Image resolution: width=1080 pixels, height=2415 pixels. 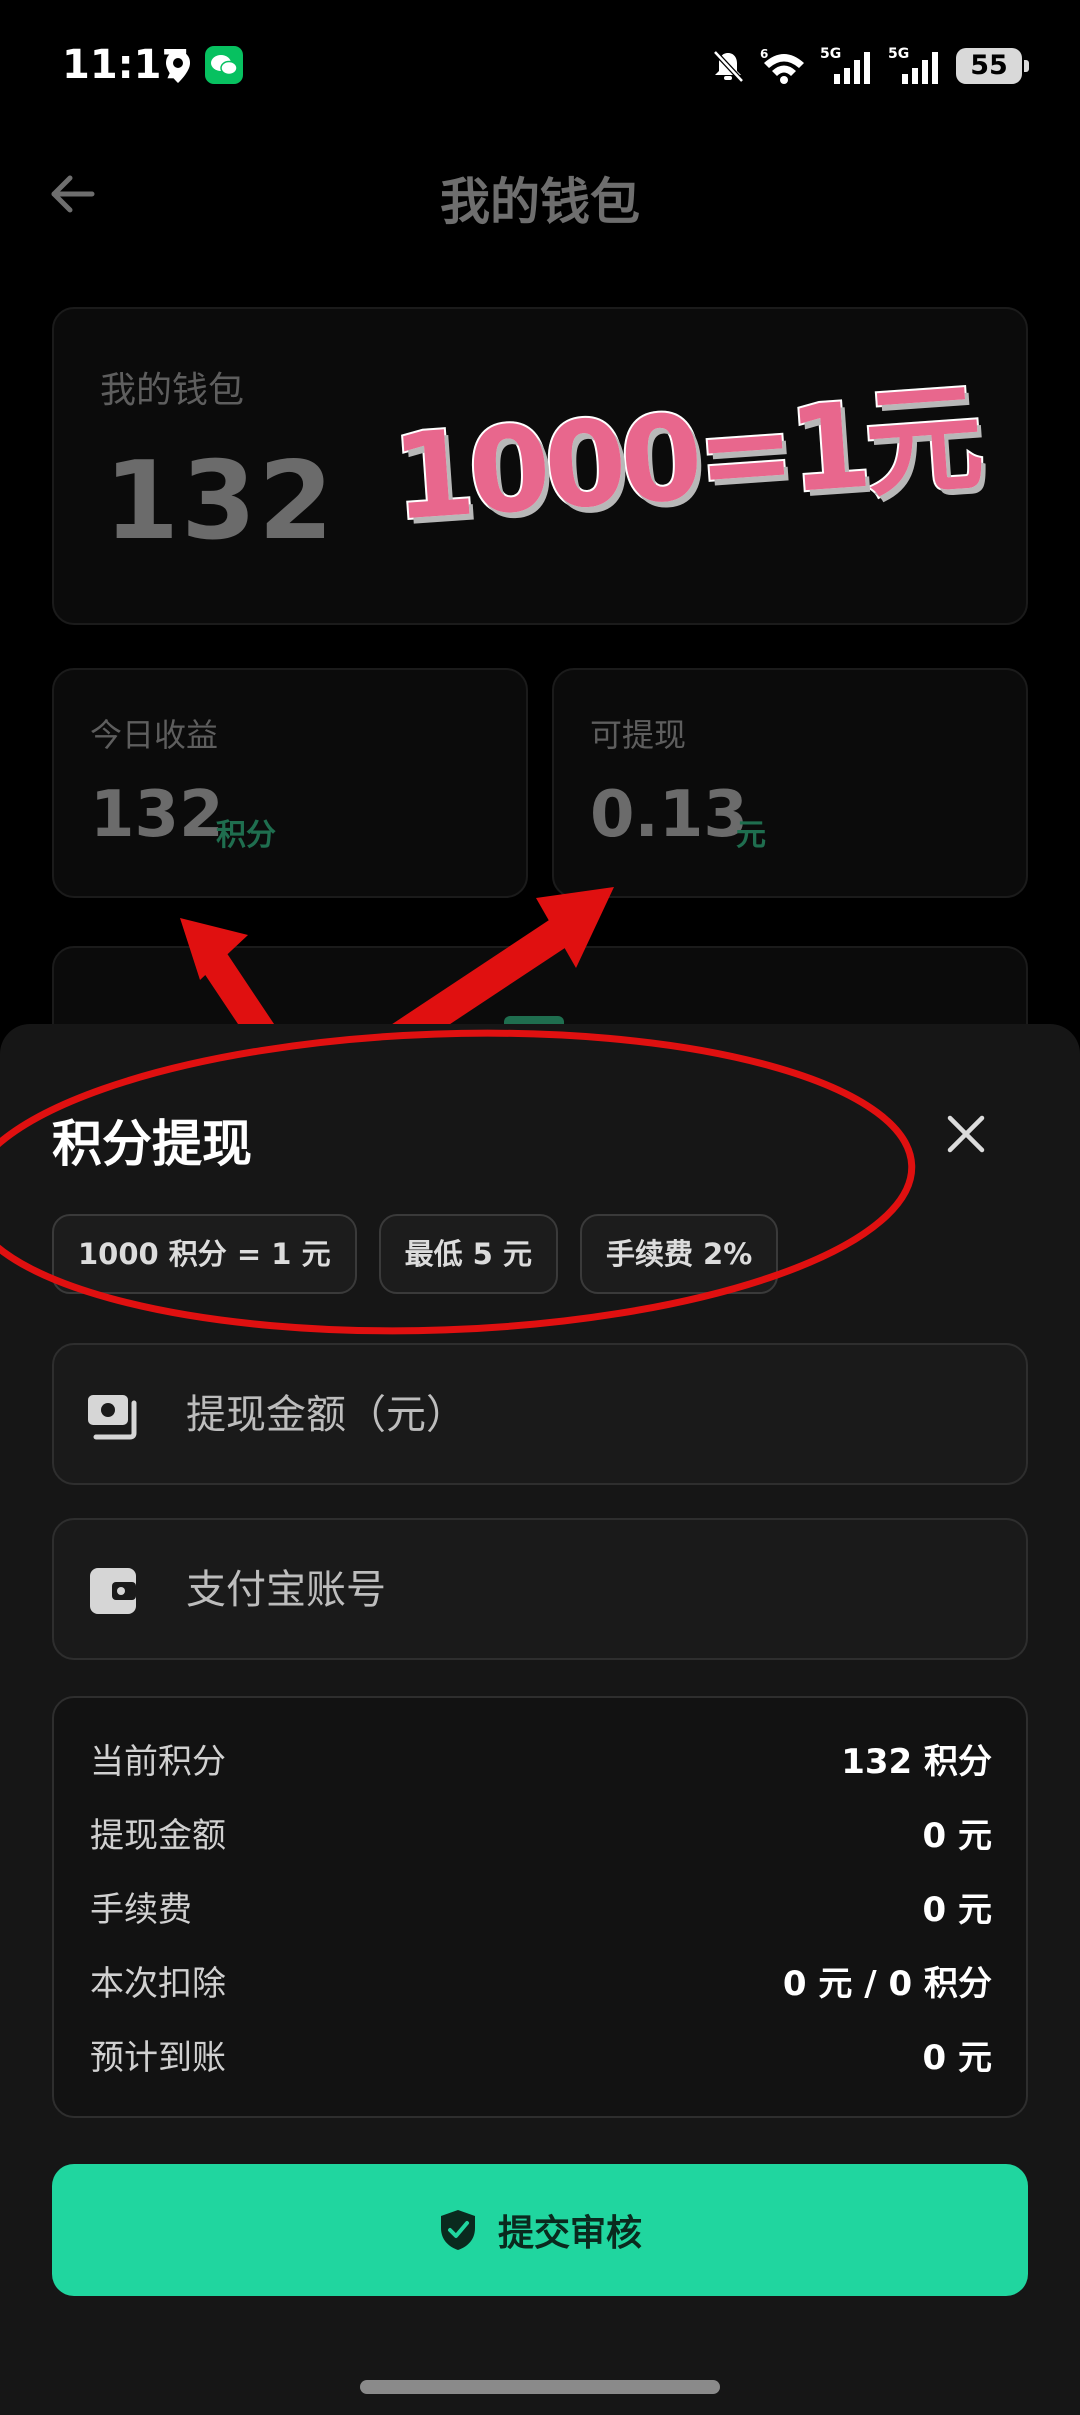 I want to click on battery-indicator: 55, so click(x=992, y=66).